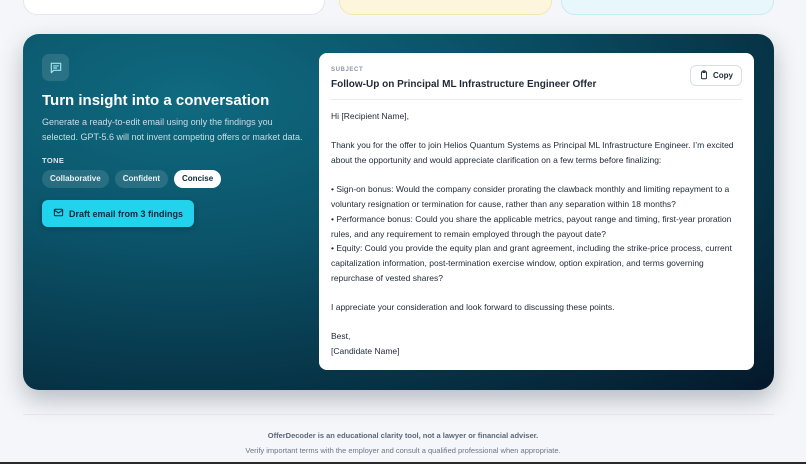  I want to click on email-greeting: Hi [Recipient Name],, so click(370, 116).